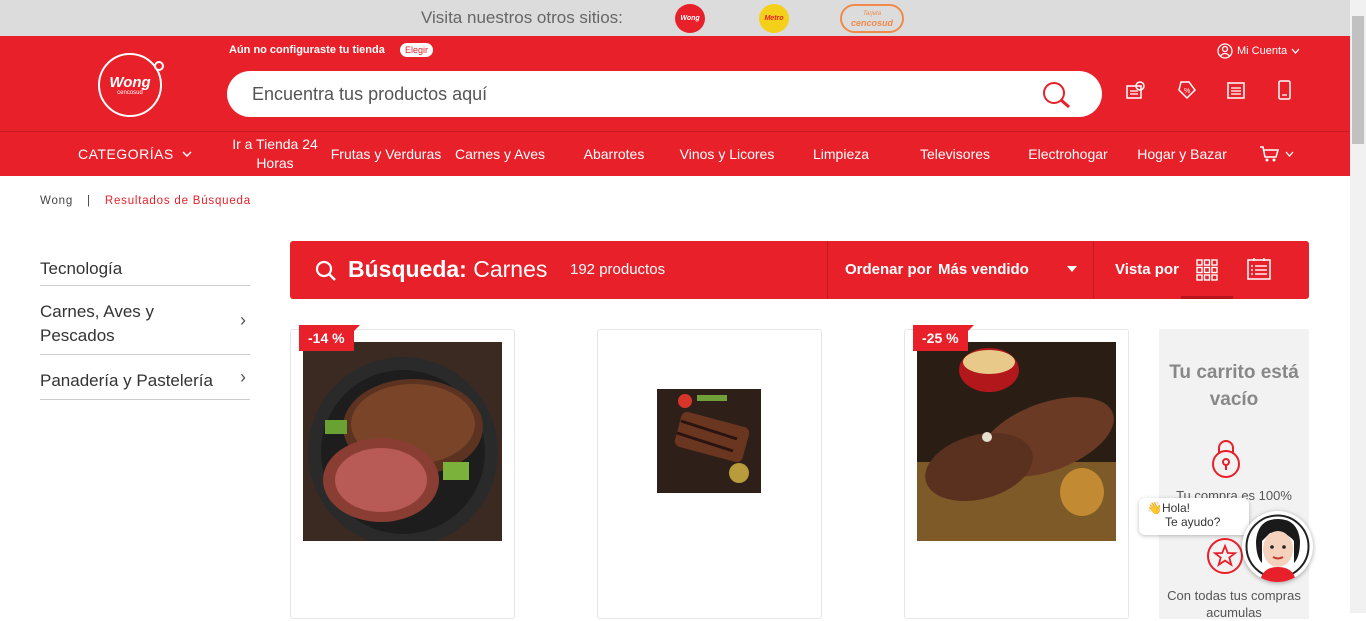 Image resolution: width=1366 pixels, height=621 pixels. Describe the element at coordinates (522, 17) in the screenshot. I see `other-sites-label: Visita nuestros otros sitios:` at that location.